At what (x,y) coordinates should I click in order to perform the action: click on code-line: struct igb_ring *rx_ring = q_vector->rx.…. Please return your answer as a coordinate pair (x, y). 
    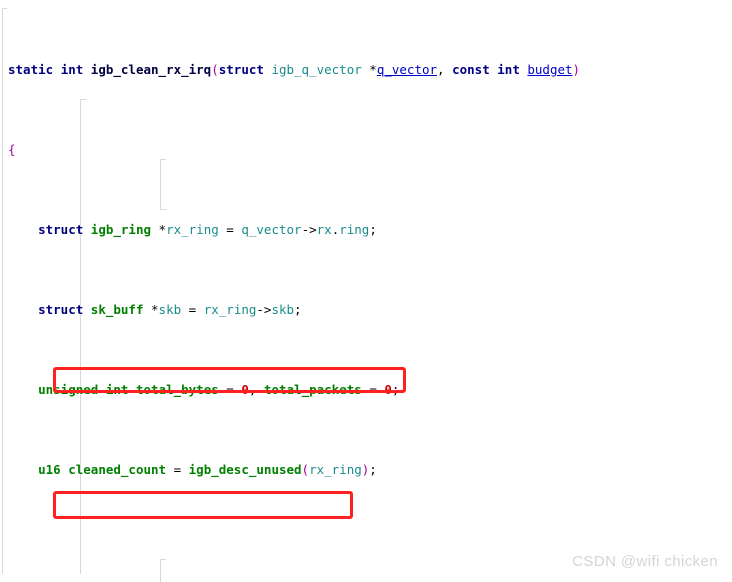
    Looking at the image, I should click on (207, 229).